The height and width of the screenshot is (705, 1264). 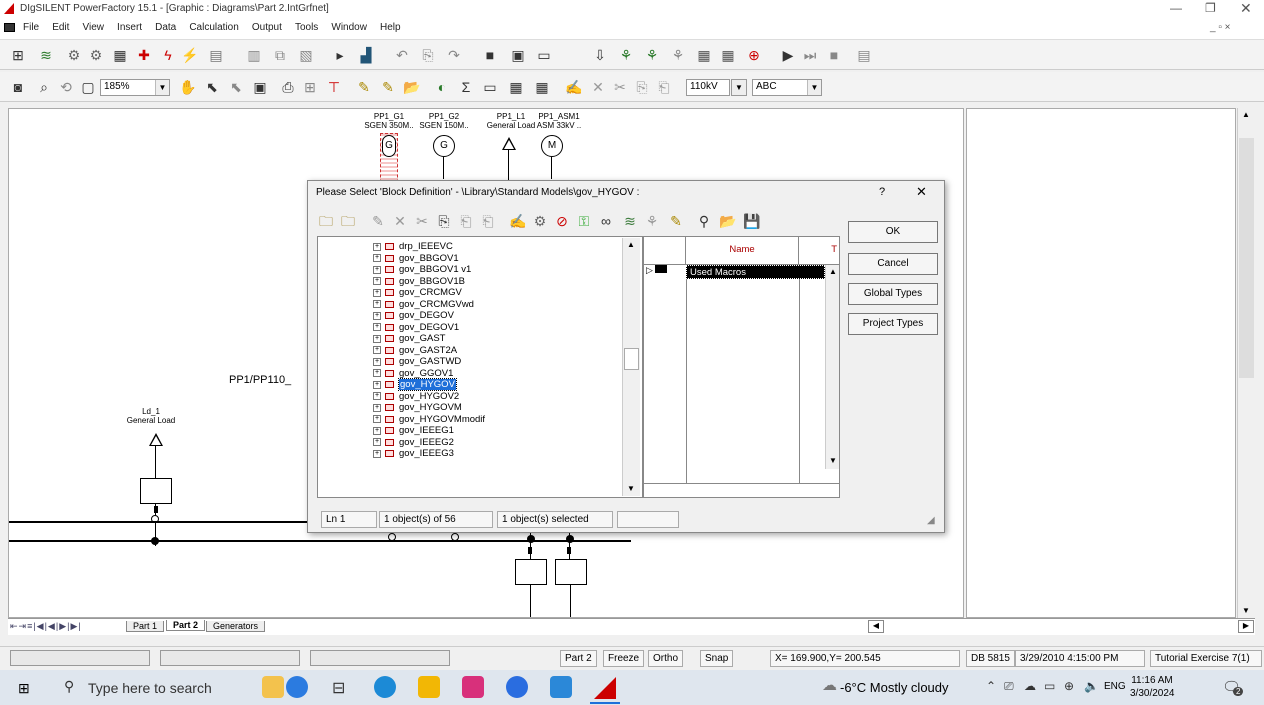 I want to click on table3-icon: ▦, so click(x=542, y=87).